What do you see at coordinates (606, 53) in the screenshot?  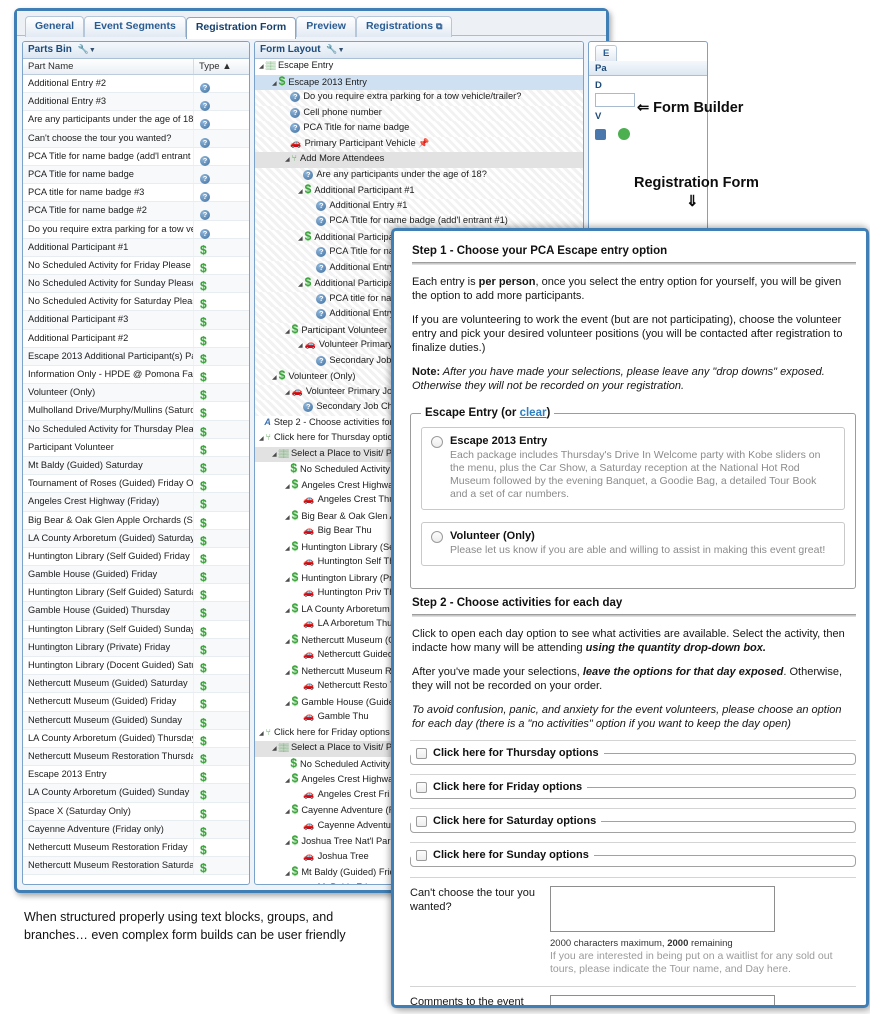 I see `properties-tab: E` at bounding box center [606, 53].